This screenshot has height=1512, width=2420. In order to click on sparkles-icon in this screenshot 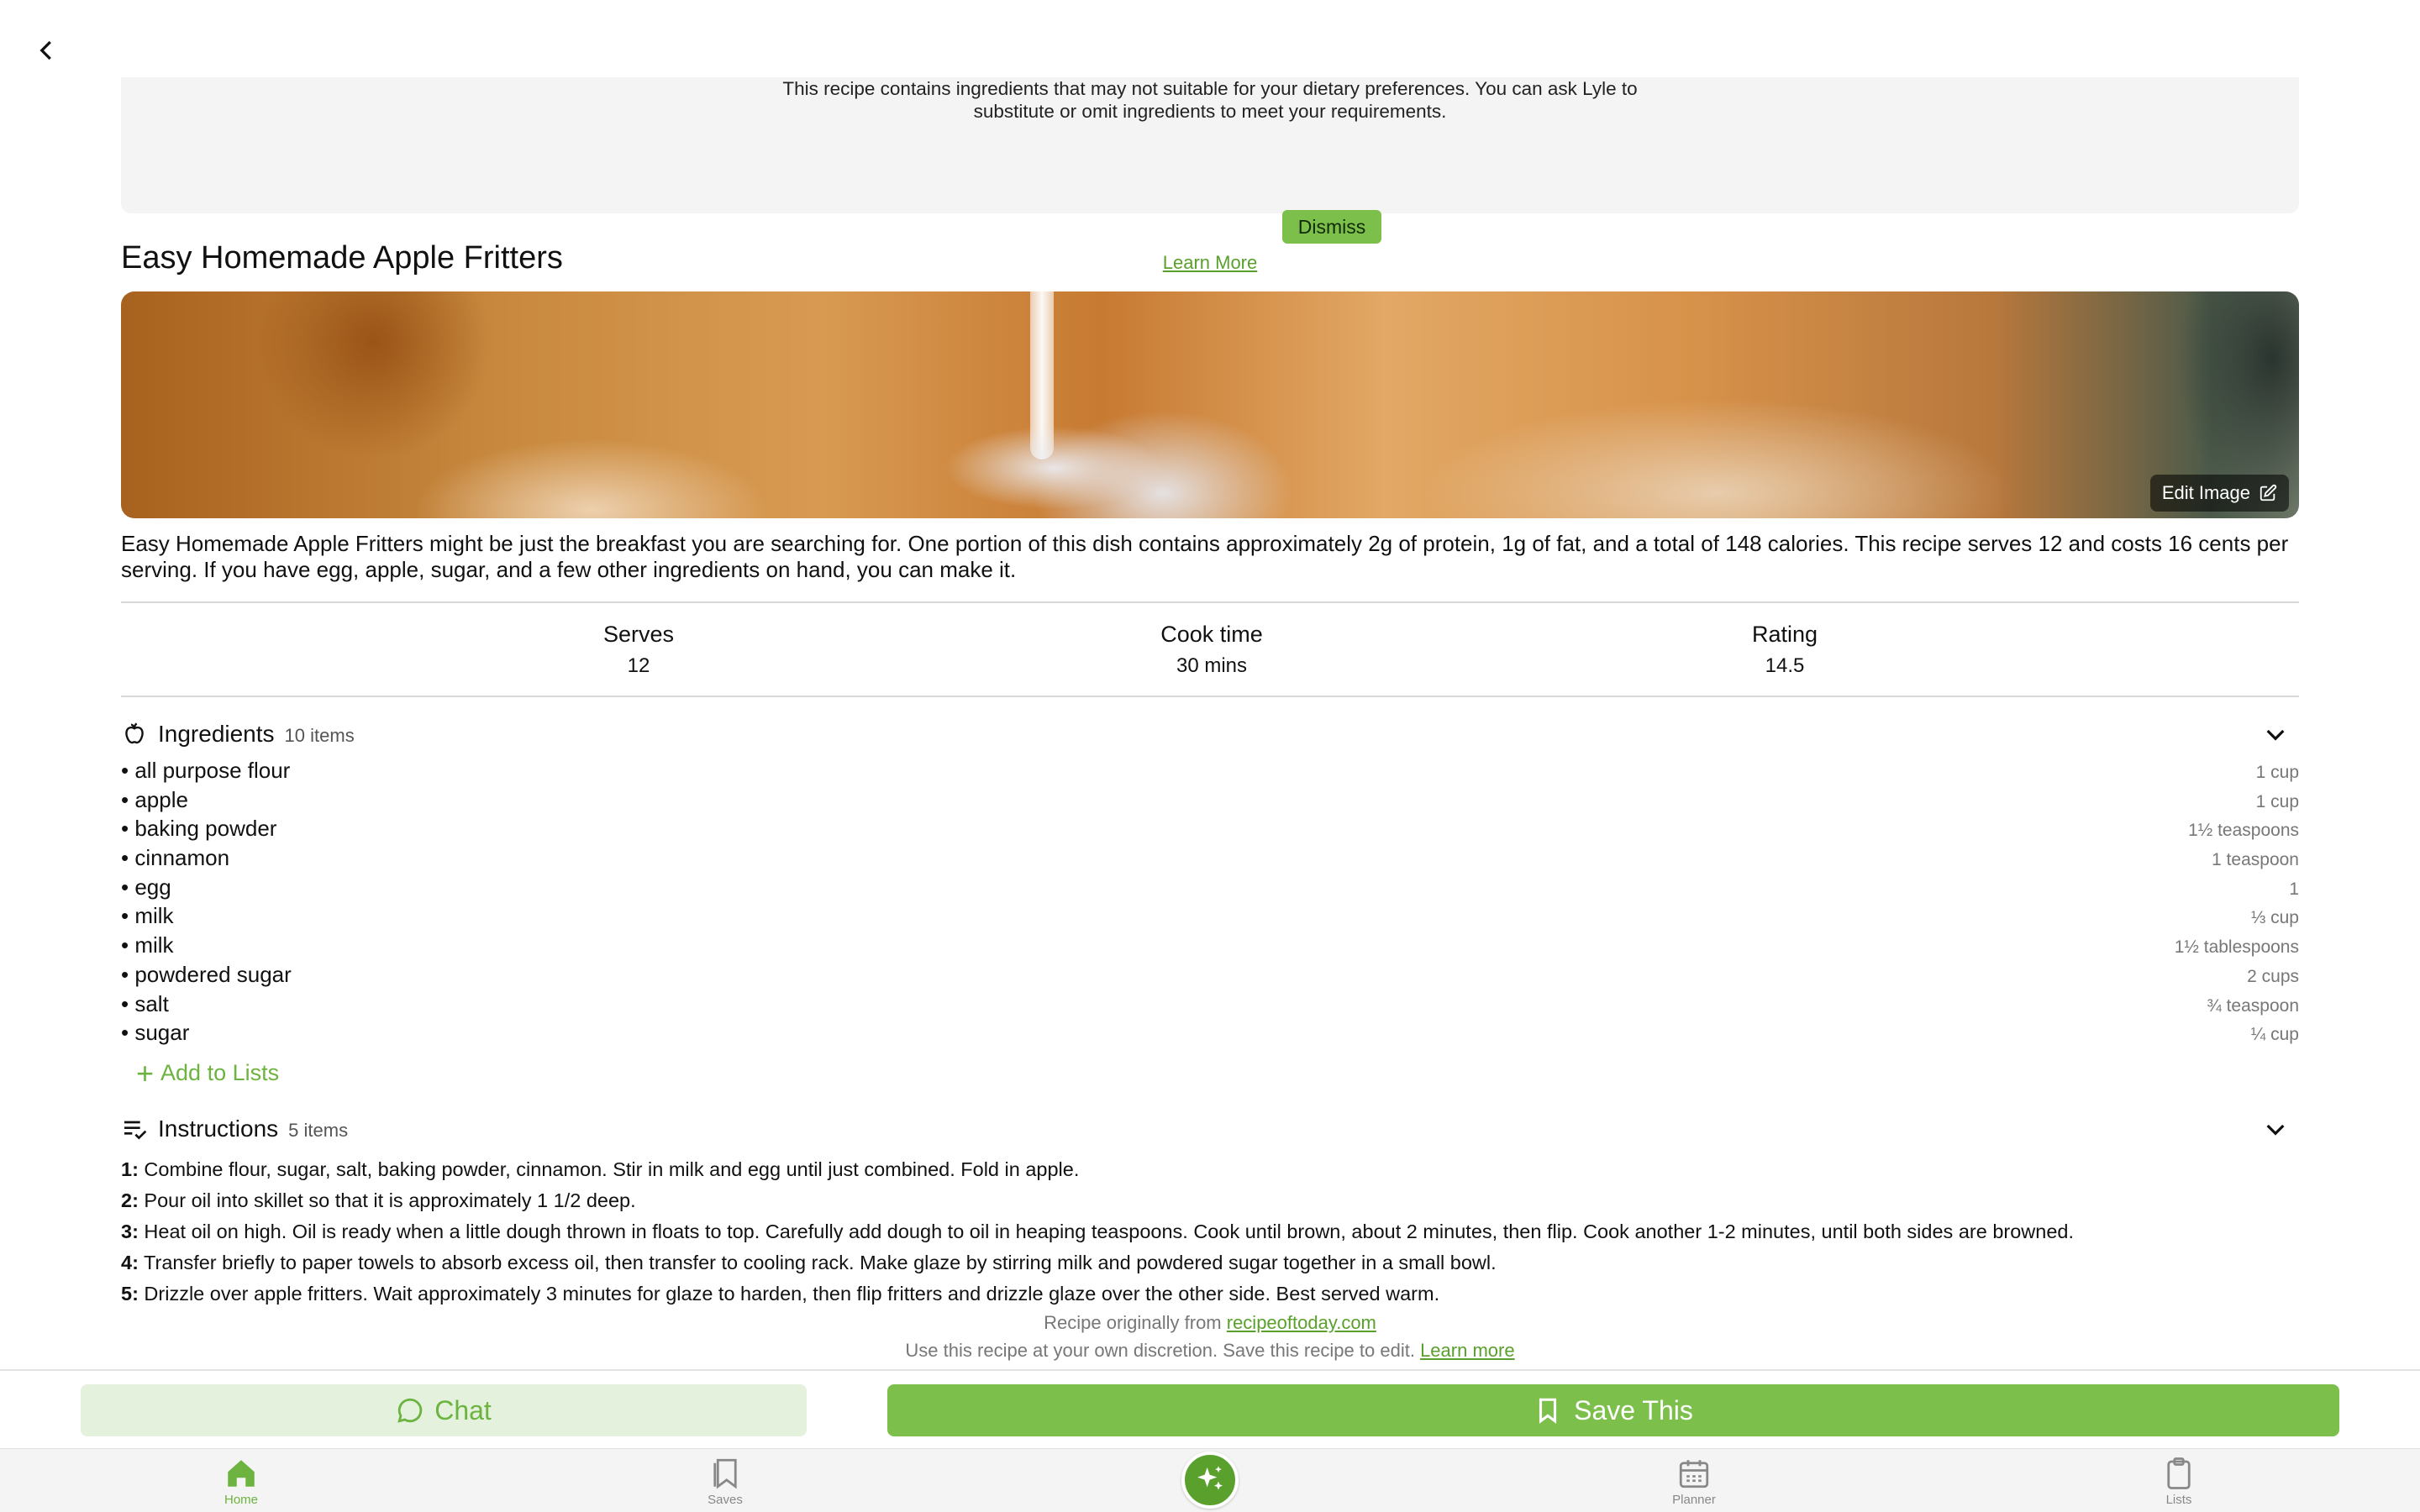, I will do `click(1210, 1478)`.